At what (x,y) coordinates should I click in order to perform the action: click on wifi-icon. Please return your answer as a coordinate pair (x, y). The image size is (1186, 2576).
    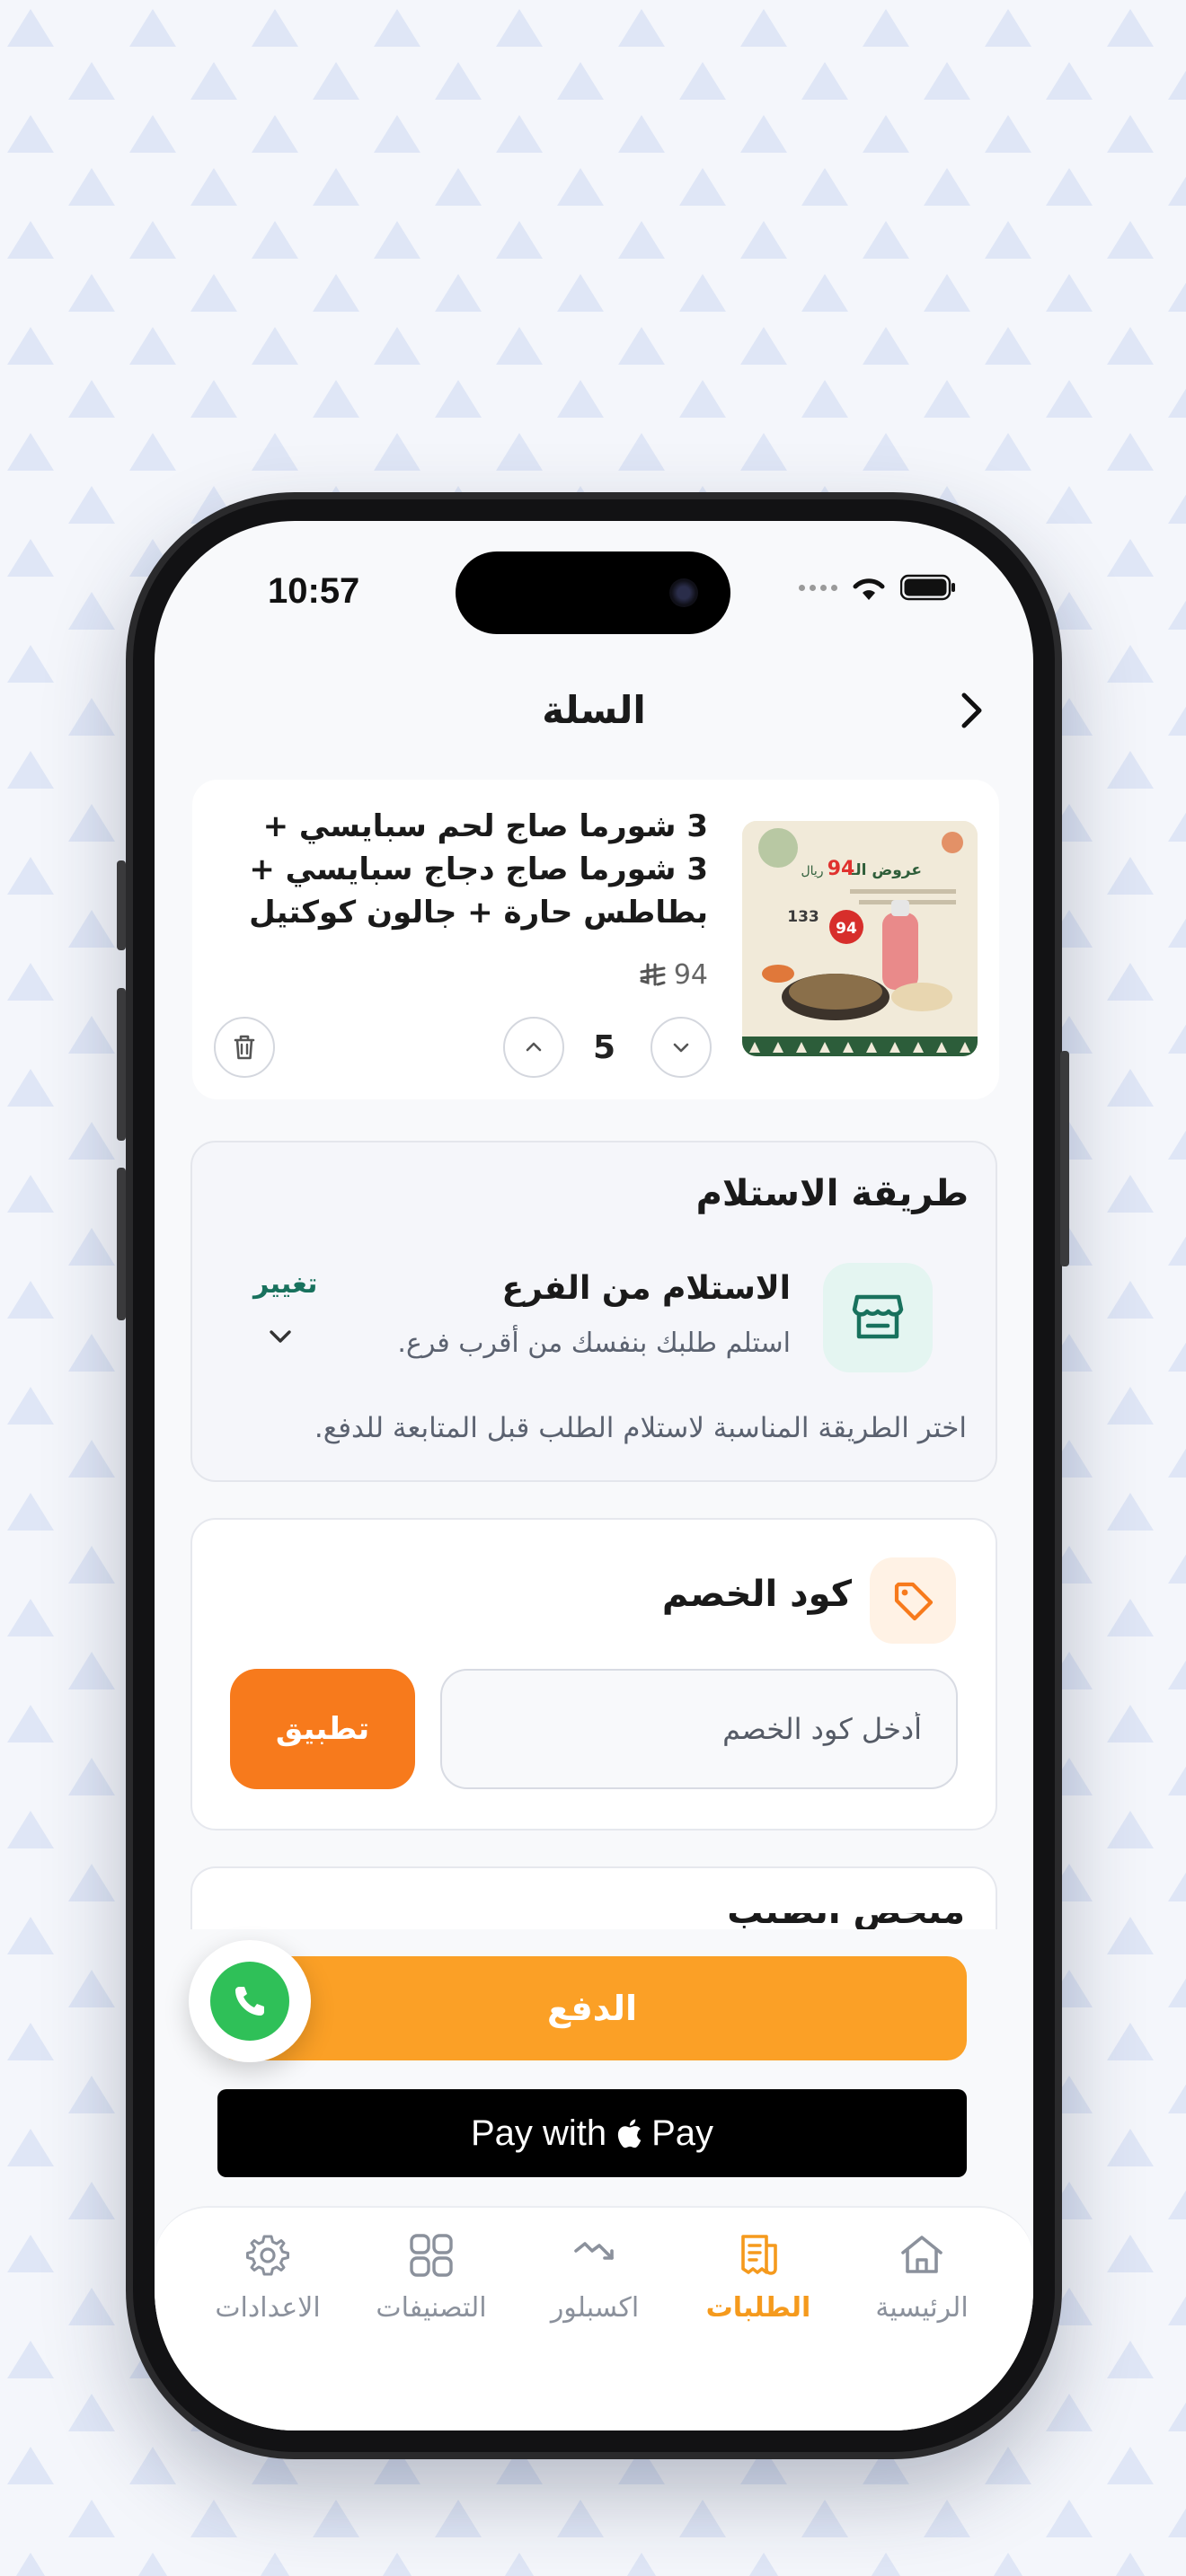
    Looking at the image, I should click on (869, 589).